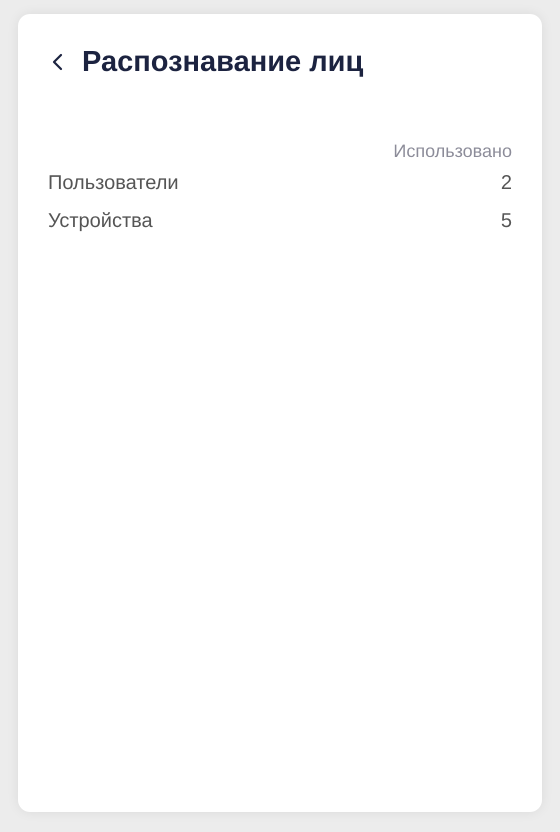 This screenshot has height=832, width=560. What do you see at coordinates (223, 62) in the screenshot?
I see `page-title: Распознавание лиц` at bounding box center [223, 62].